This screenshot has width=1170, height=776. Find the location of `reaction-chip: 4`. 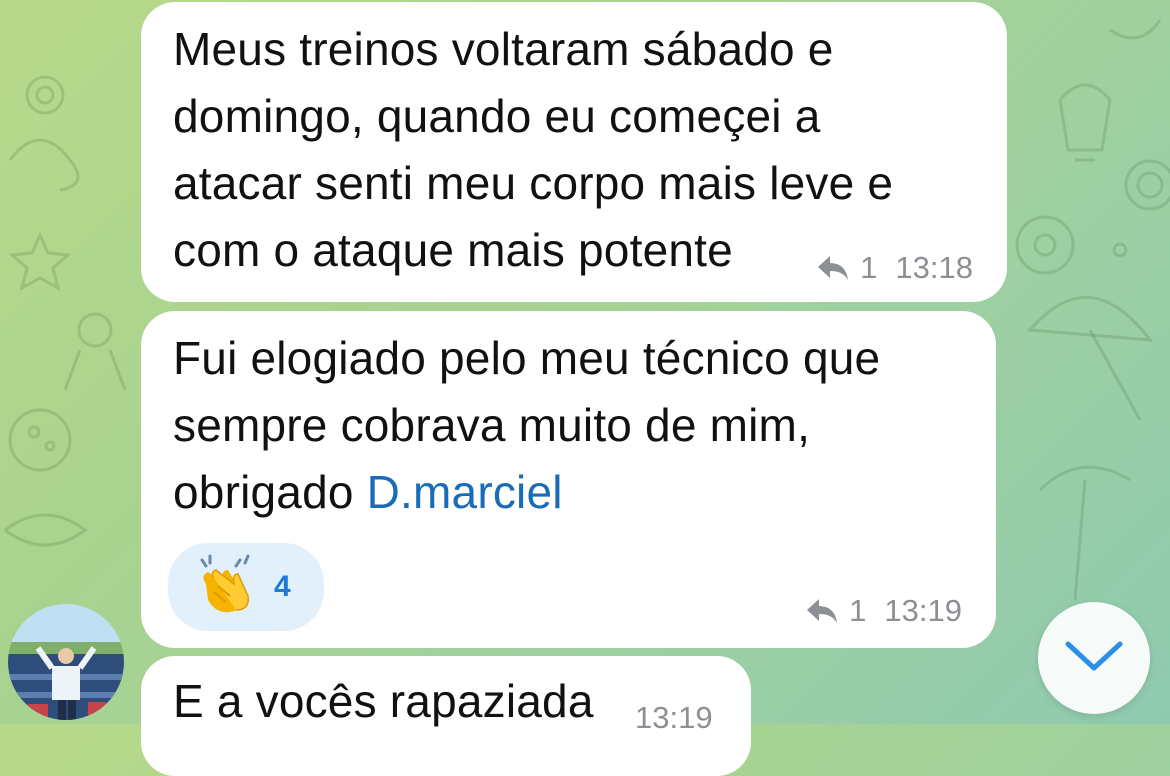

reaction-chip: 4 is located at coordinates (246, 587).